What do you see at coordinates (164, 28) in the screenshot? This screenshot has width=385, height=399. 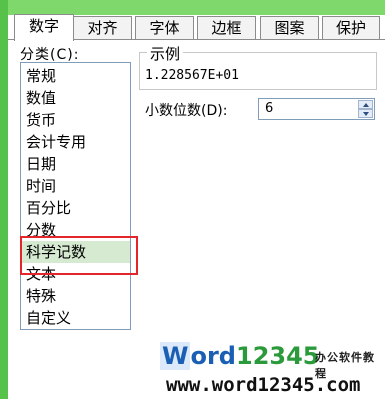 I see `tab-font: 字体` at bounding box center [164, 28].